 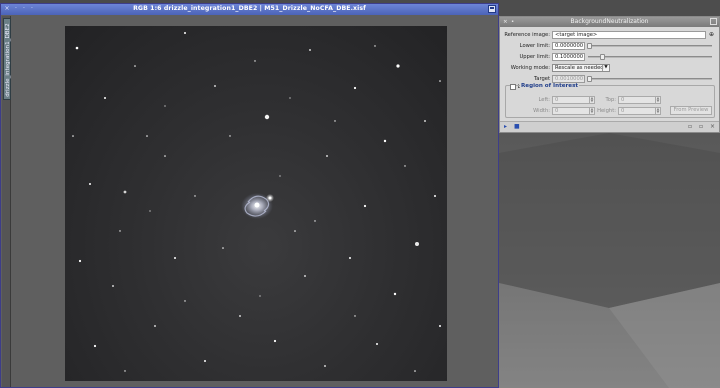 What do you see at coordinates (527, 35) in the screenshot?
I see `reference-image-label: Reference image:` at bounding box center [527, 35].